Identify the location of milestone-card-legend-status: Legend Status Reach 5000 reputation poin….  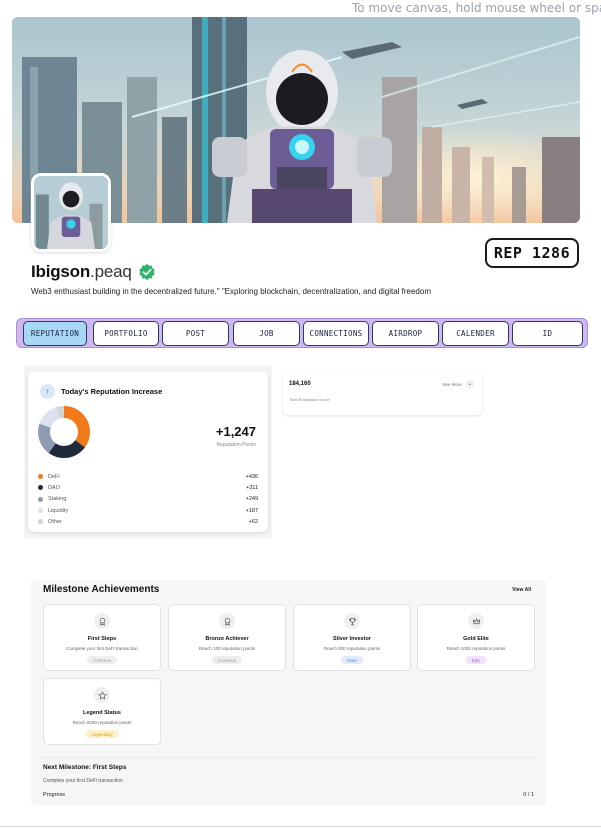
(102, 711).